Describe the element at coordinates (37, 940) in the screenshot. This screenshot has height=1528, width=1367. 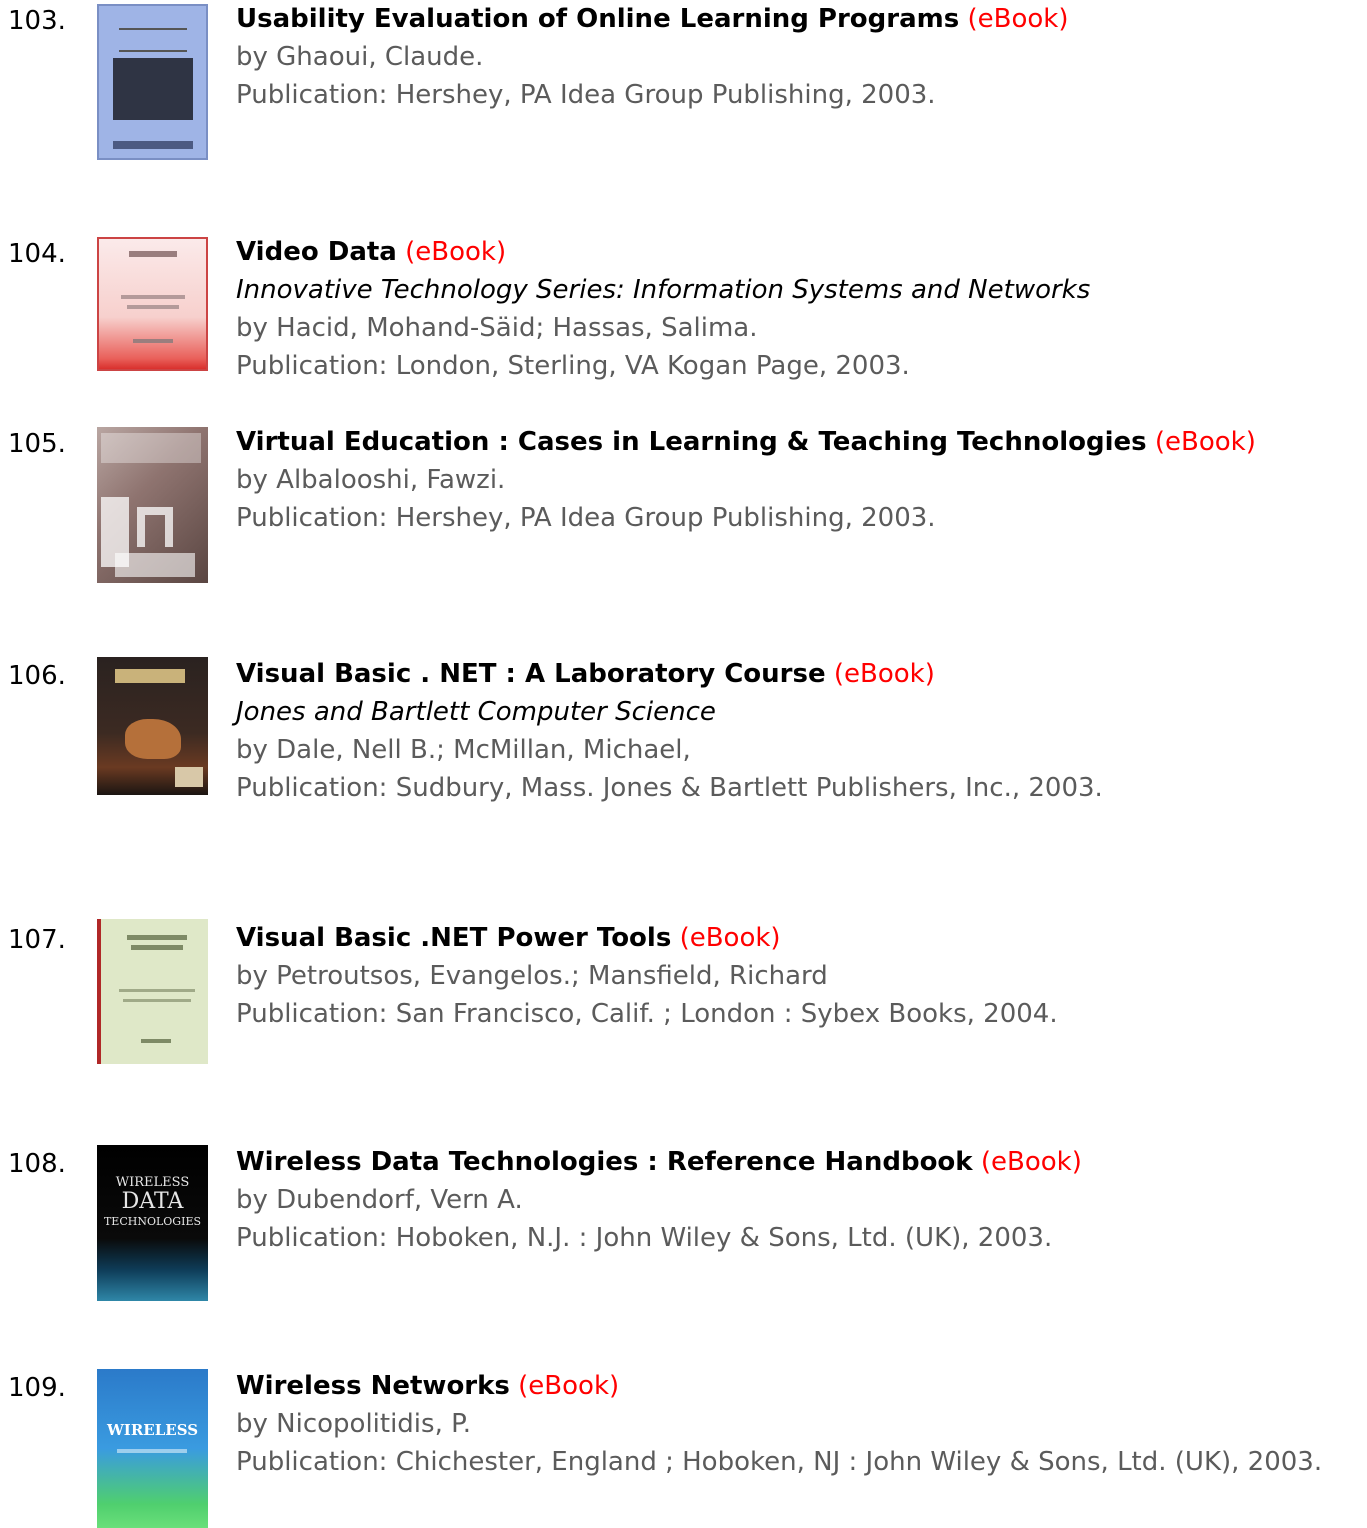
I see `record-number: 107.` at that location.